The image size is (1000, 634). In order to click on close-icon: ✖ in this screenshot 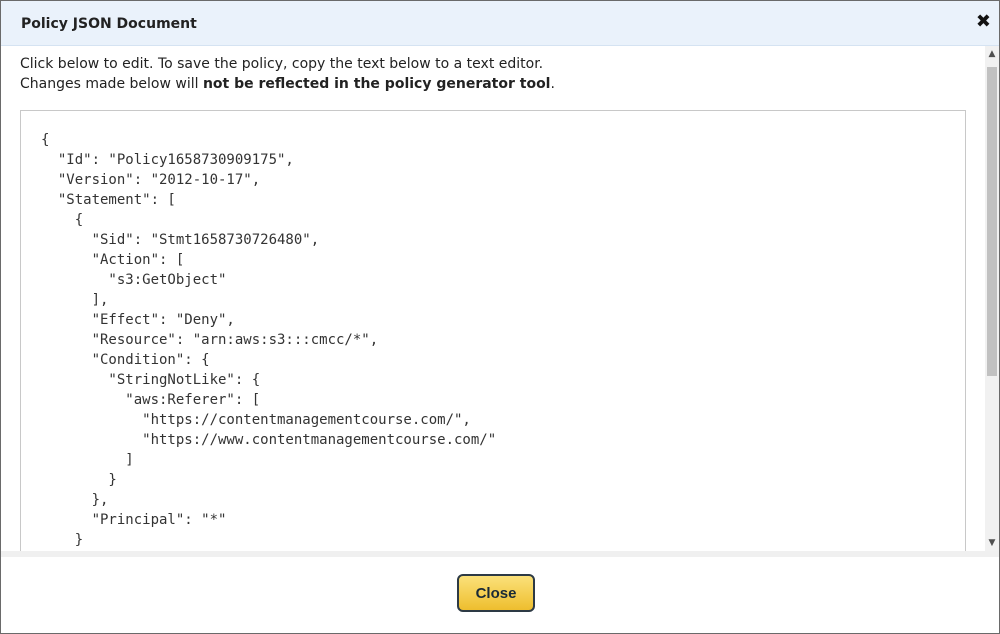, I will do `click(983, 22)`.